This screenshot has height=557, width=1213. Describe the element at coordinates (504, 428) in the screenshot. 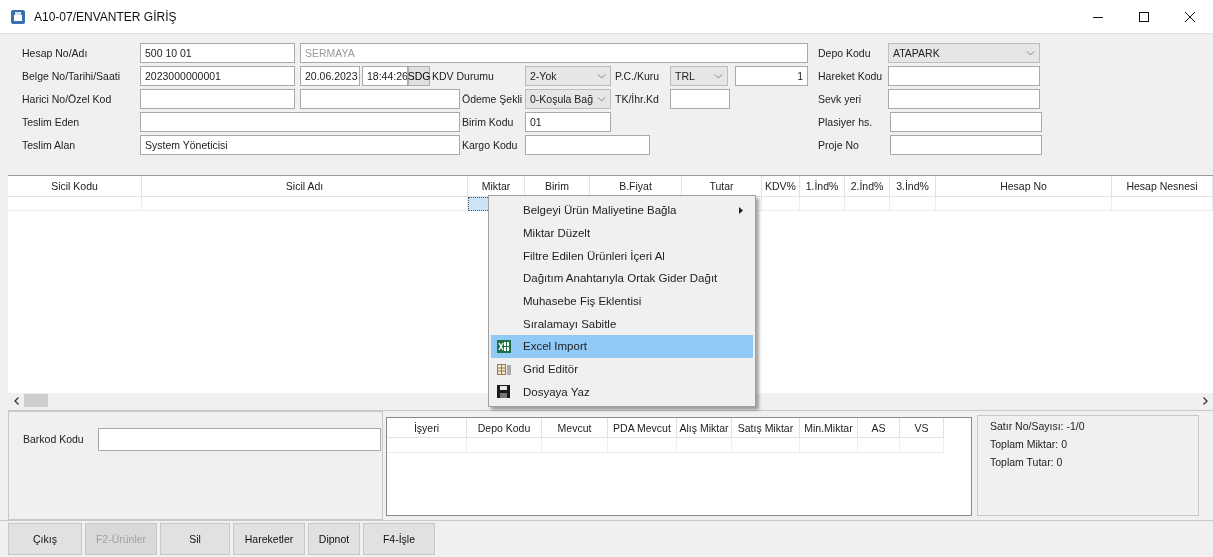

I see `column-header: Depo Kodu` at that location.